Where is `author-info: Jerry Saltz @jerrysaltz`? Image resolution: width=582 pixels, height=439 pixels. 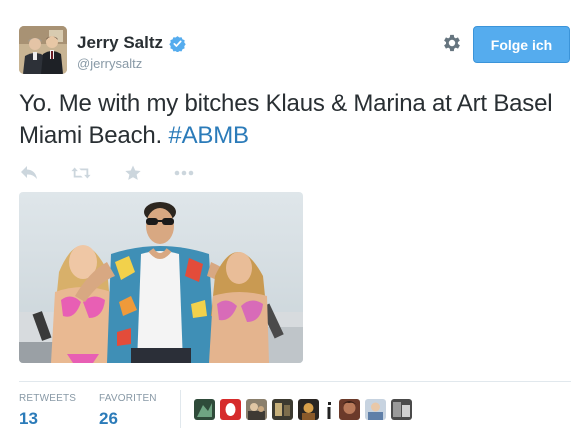 author-info: Jerry Saltz @jerrysaltz is located at coordinates (131, 52).